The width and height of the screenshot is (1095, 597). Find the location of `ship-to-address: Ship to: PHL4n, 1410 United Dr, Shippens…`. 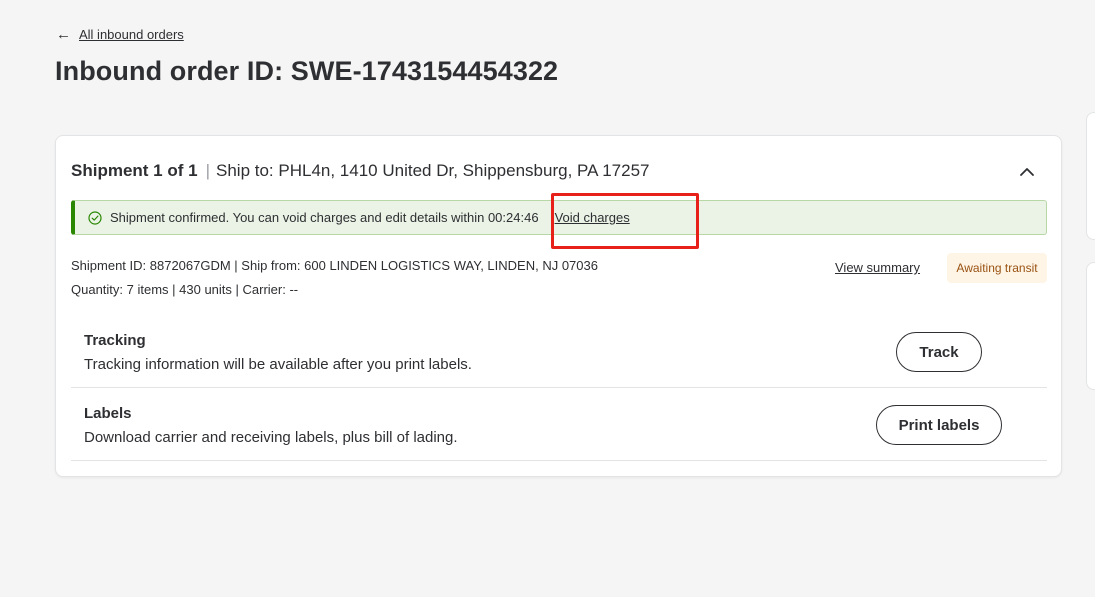

ship-to-address: Ship to: PHL4n, 1410 United Dr, Shippens… is located at coordinates (433, 170).